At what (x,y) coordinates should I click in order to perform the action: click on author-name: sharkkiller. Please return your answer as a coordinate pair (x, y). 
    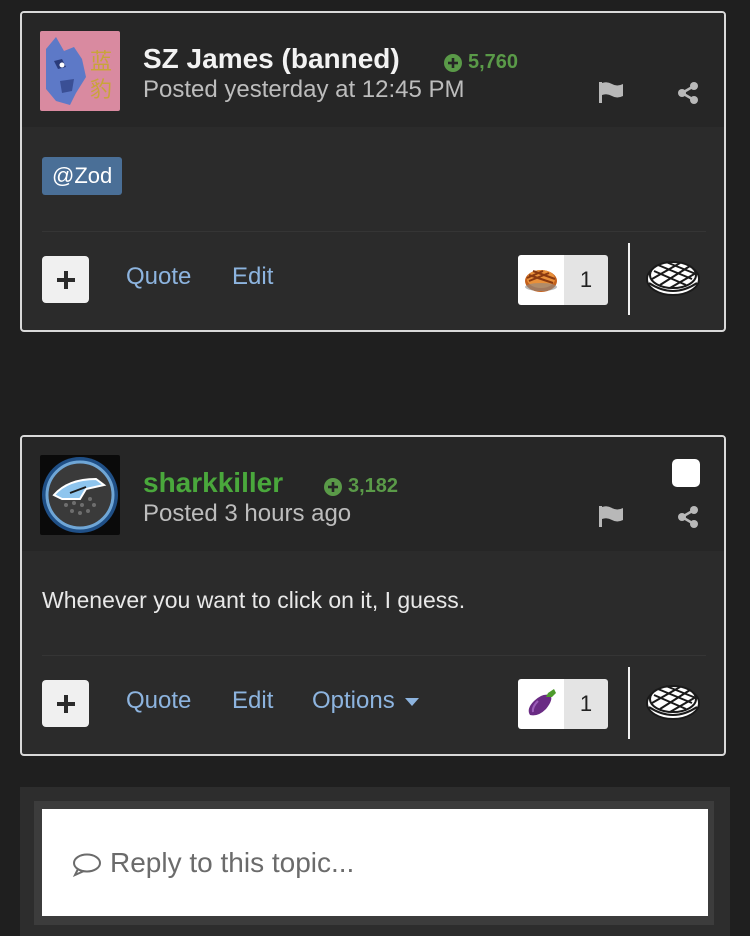
    Looking at the image, I should click on (213, 483).